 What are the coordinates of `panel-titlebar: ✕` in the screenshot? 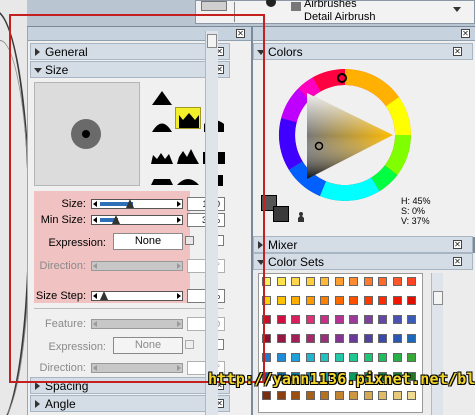 It's located at (364, 34).